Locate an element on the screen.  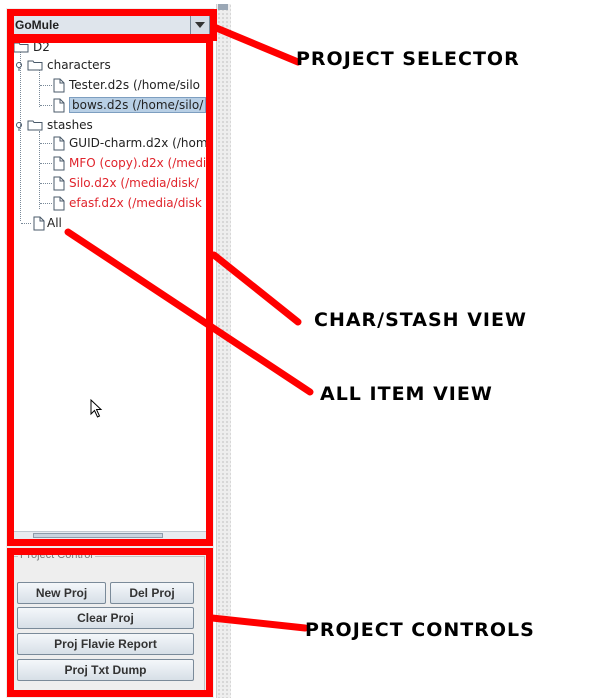
callout-all-item-view: ALL ITEM VIEW is located at coordinates (406, 394).